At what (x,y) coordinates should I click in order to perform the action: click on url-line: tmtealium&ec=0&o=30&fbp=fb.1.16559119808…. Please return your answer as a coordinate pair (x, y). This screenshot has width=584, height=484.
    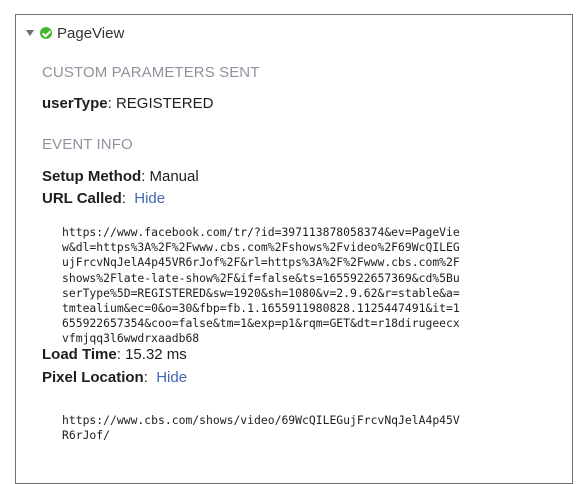
    Looking at the image, I should click on (261, 308).